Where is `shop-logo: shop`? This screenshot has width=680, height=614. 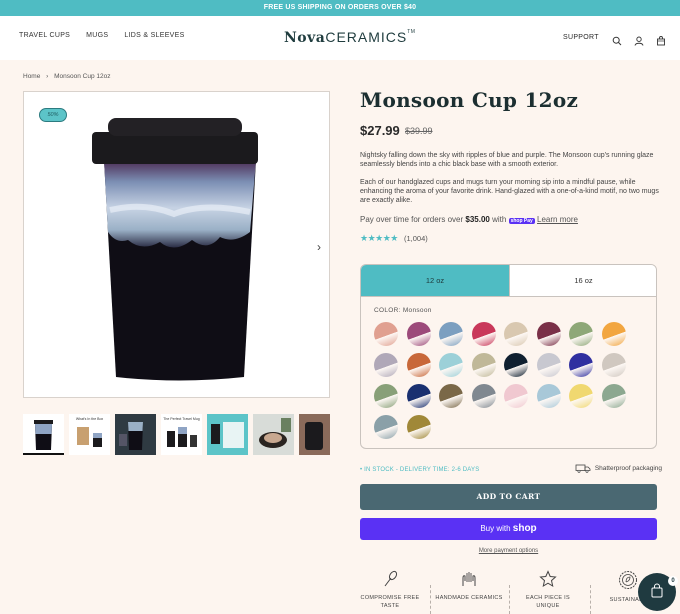
shop-logo: shop is located at coordinates (524, 528).